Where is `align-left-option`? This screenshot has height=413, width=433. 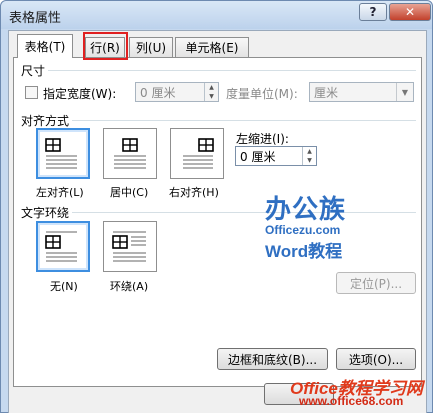
align-left-option is located at coordinates (63, 153).